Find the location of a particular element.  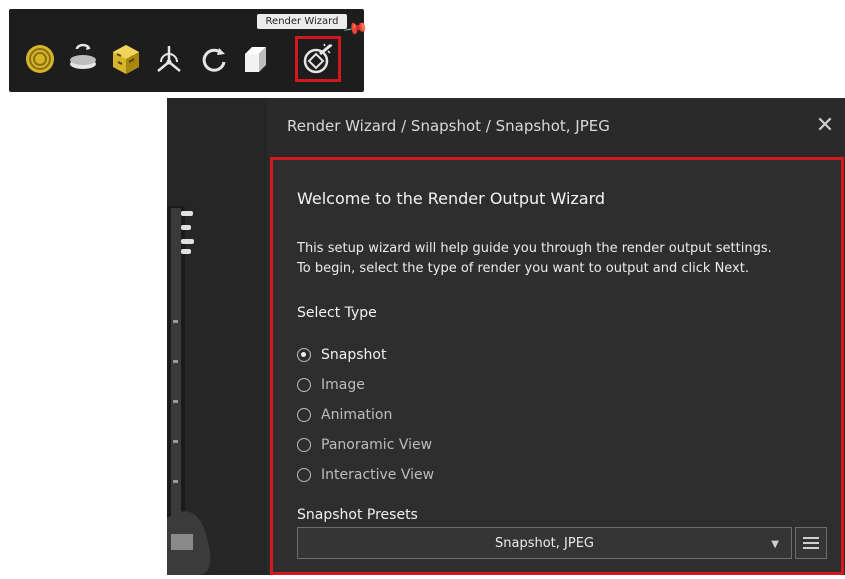

radio-label: Snapshot is located at coordinates (354, 355).